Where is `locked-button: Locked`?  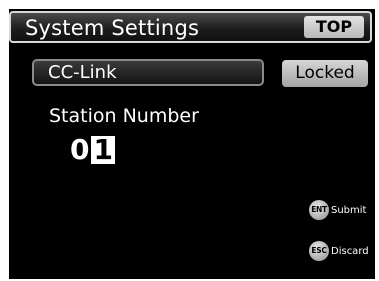 locked-button: Locked is located at coordinates (325, 73).